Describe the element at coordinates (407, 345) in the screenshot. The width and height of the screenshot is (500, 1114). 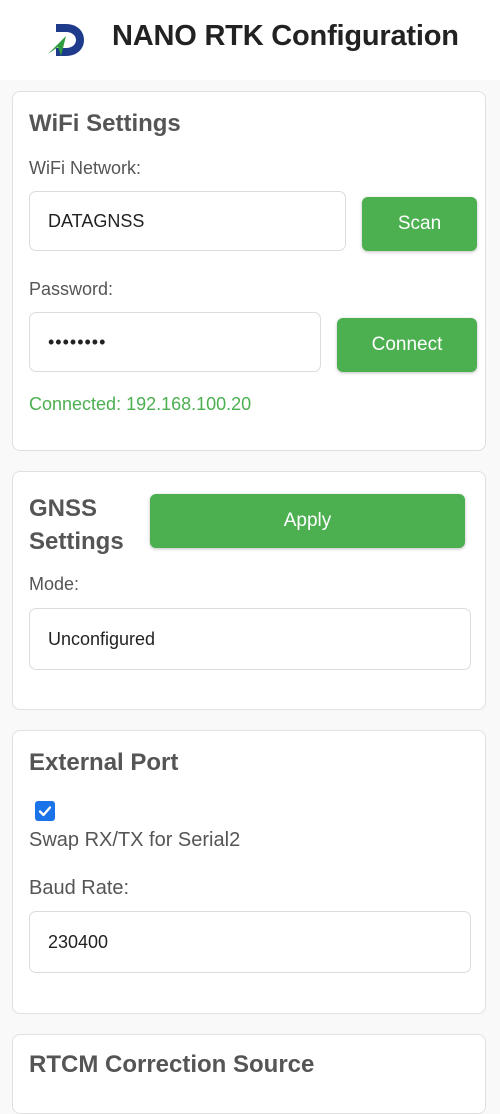
I see `connect-button: Connect` at that location.